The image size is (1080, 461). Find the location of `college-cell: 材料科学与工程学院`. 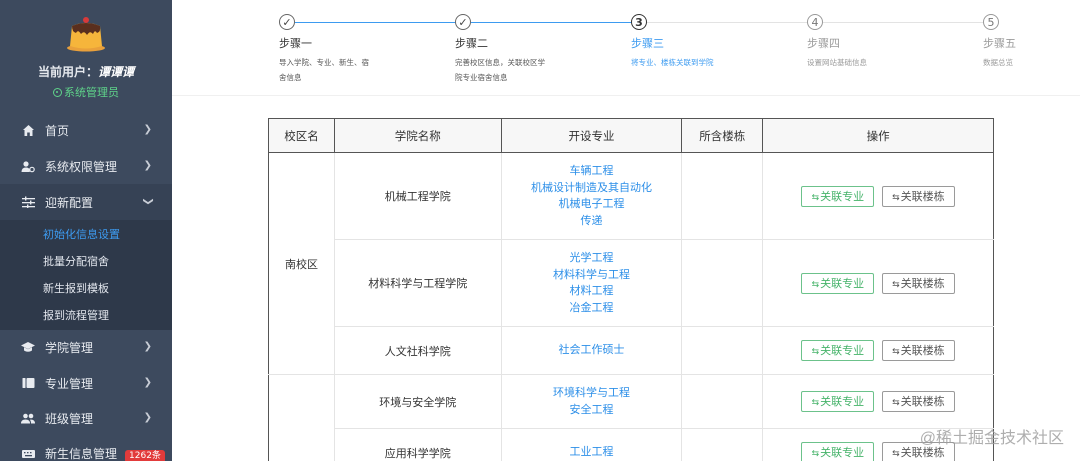

college-cell: 材料科学与工程学院 is located at coordinates (417, 283).